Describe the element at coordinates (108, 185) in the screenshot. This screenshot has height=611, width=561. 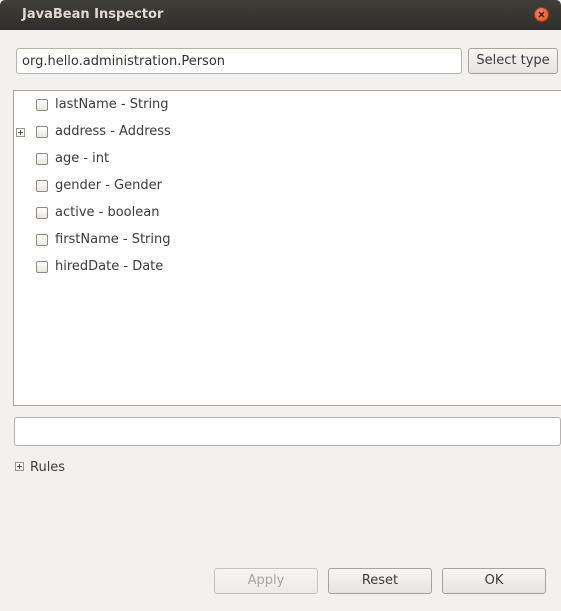
I see `property-label: gender - Gender` at that location.